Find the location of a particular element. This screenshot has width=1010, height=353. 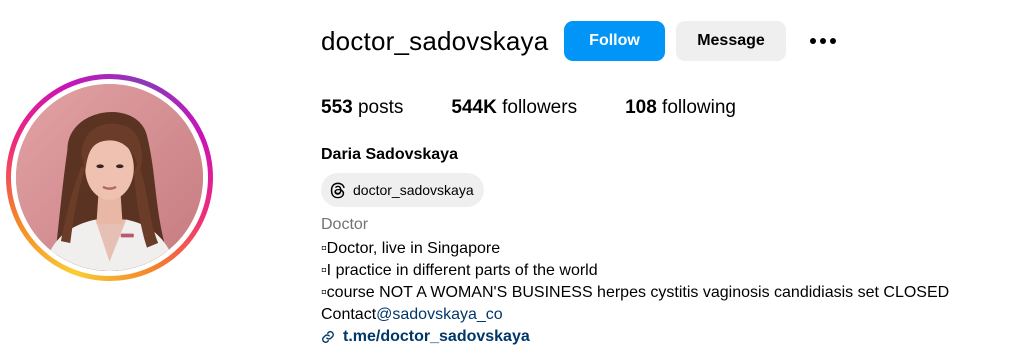

story-ring is located at coordinates (109, 177).